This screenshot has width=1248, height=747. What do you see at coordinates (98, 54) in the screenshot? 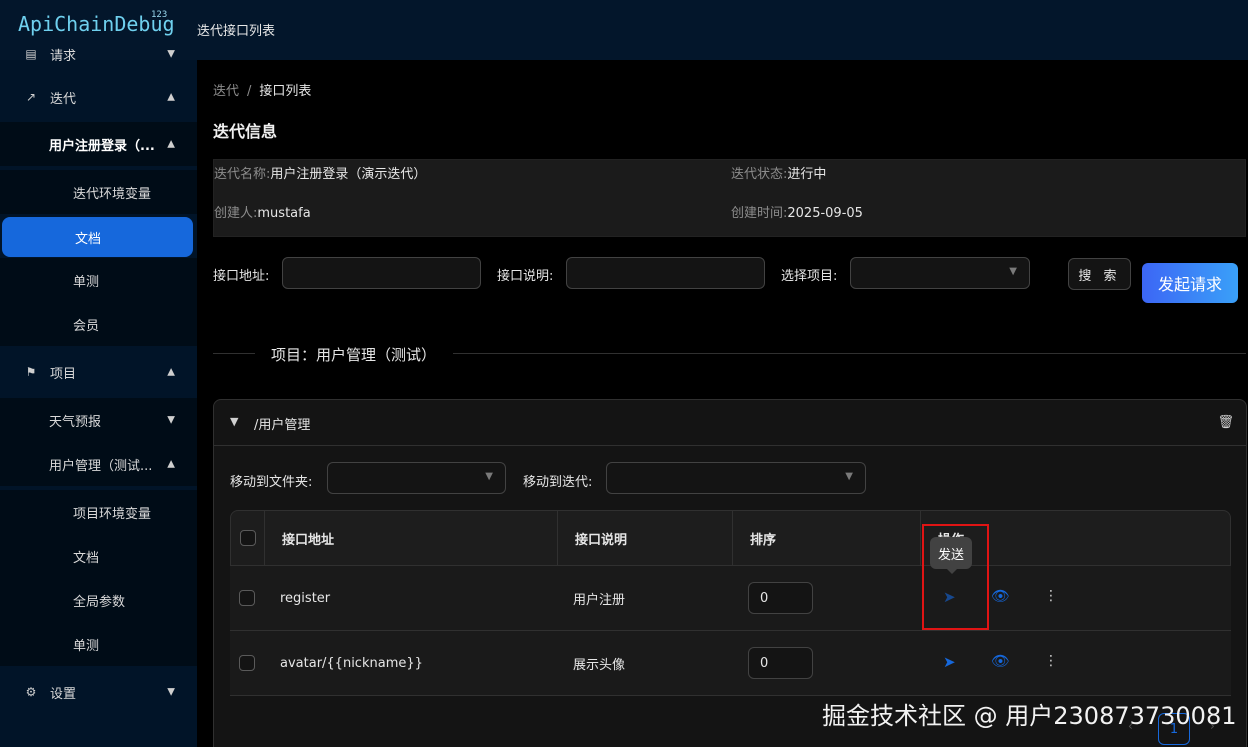
I see `sidebar-item-request: ▤ 请求 ▼` at bounding box center [98, 54].